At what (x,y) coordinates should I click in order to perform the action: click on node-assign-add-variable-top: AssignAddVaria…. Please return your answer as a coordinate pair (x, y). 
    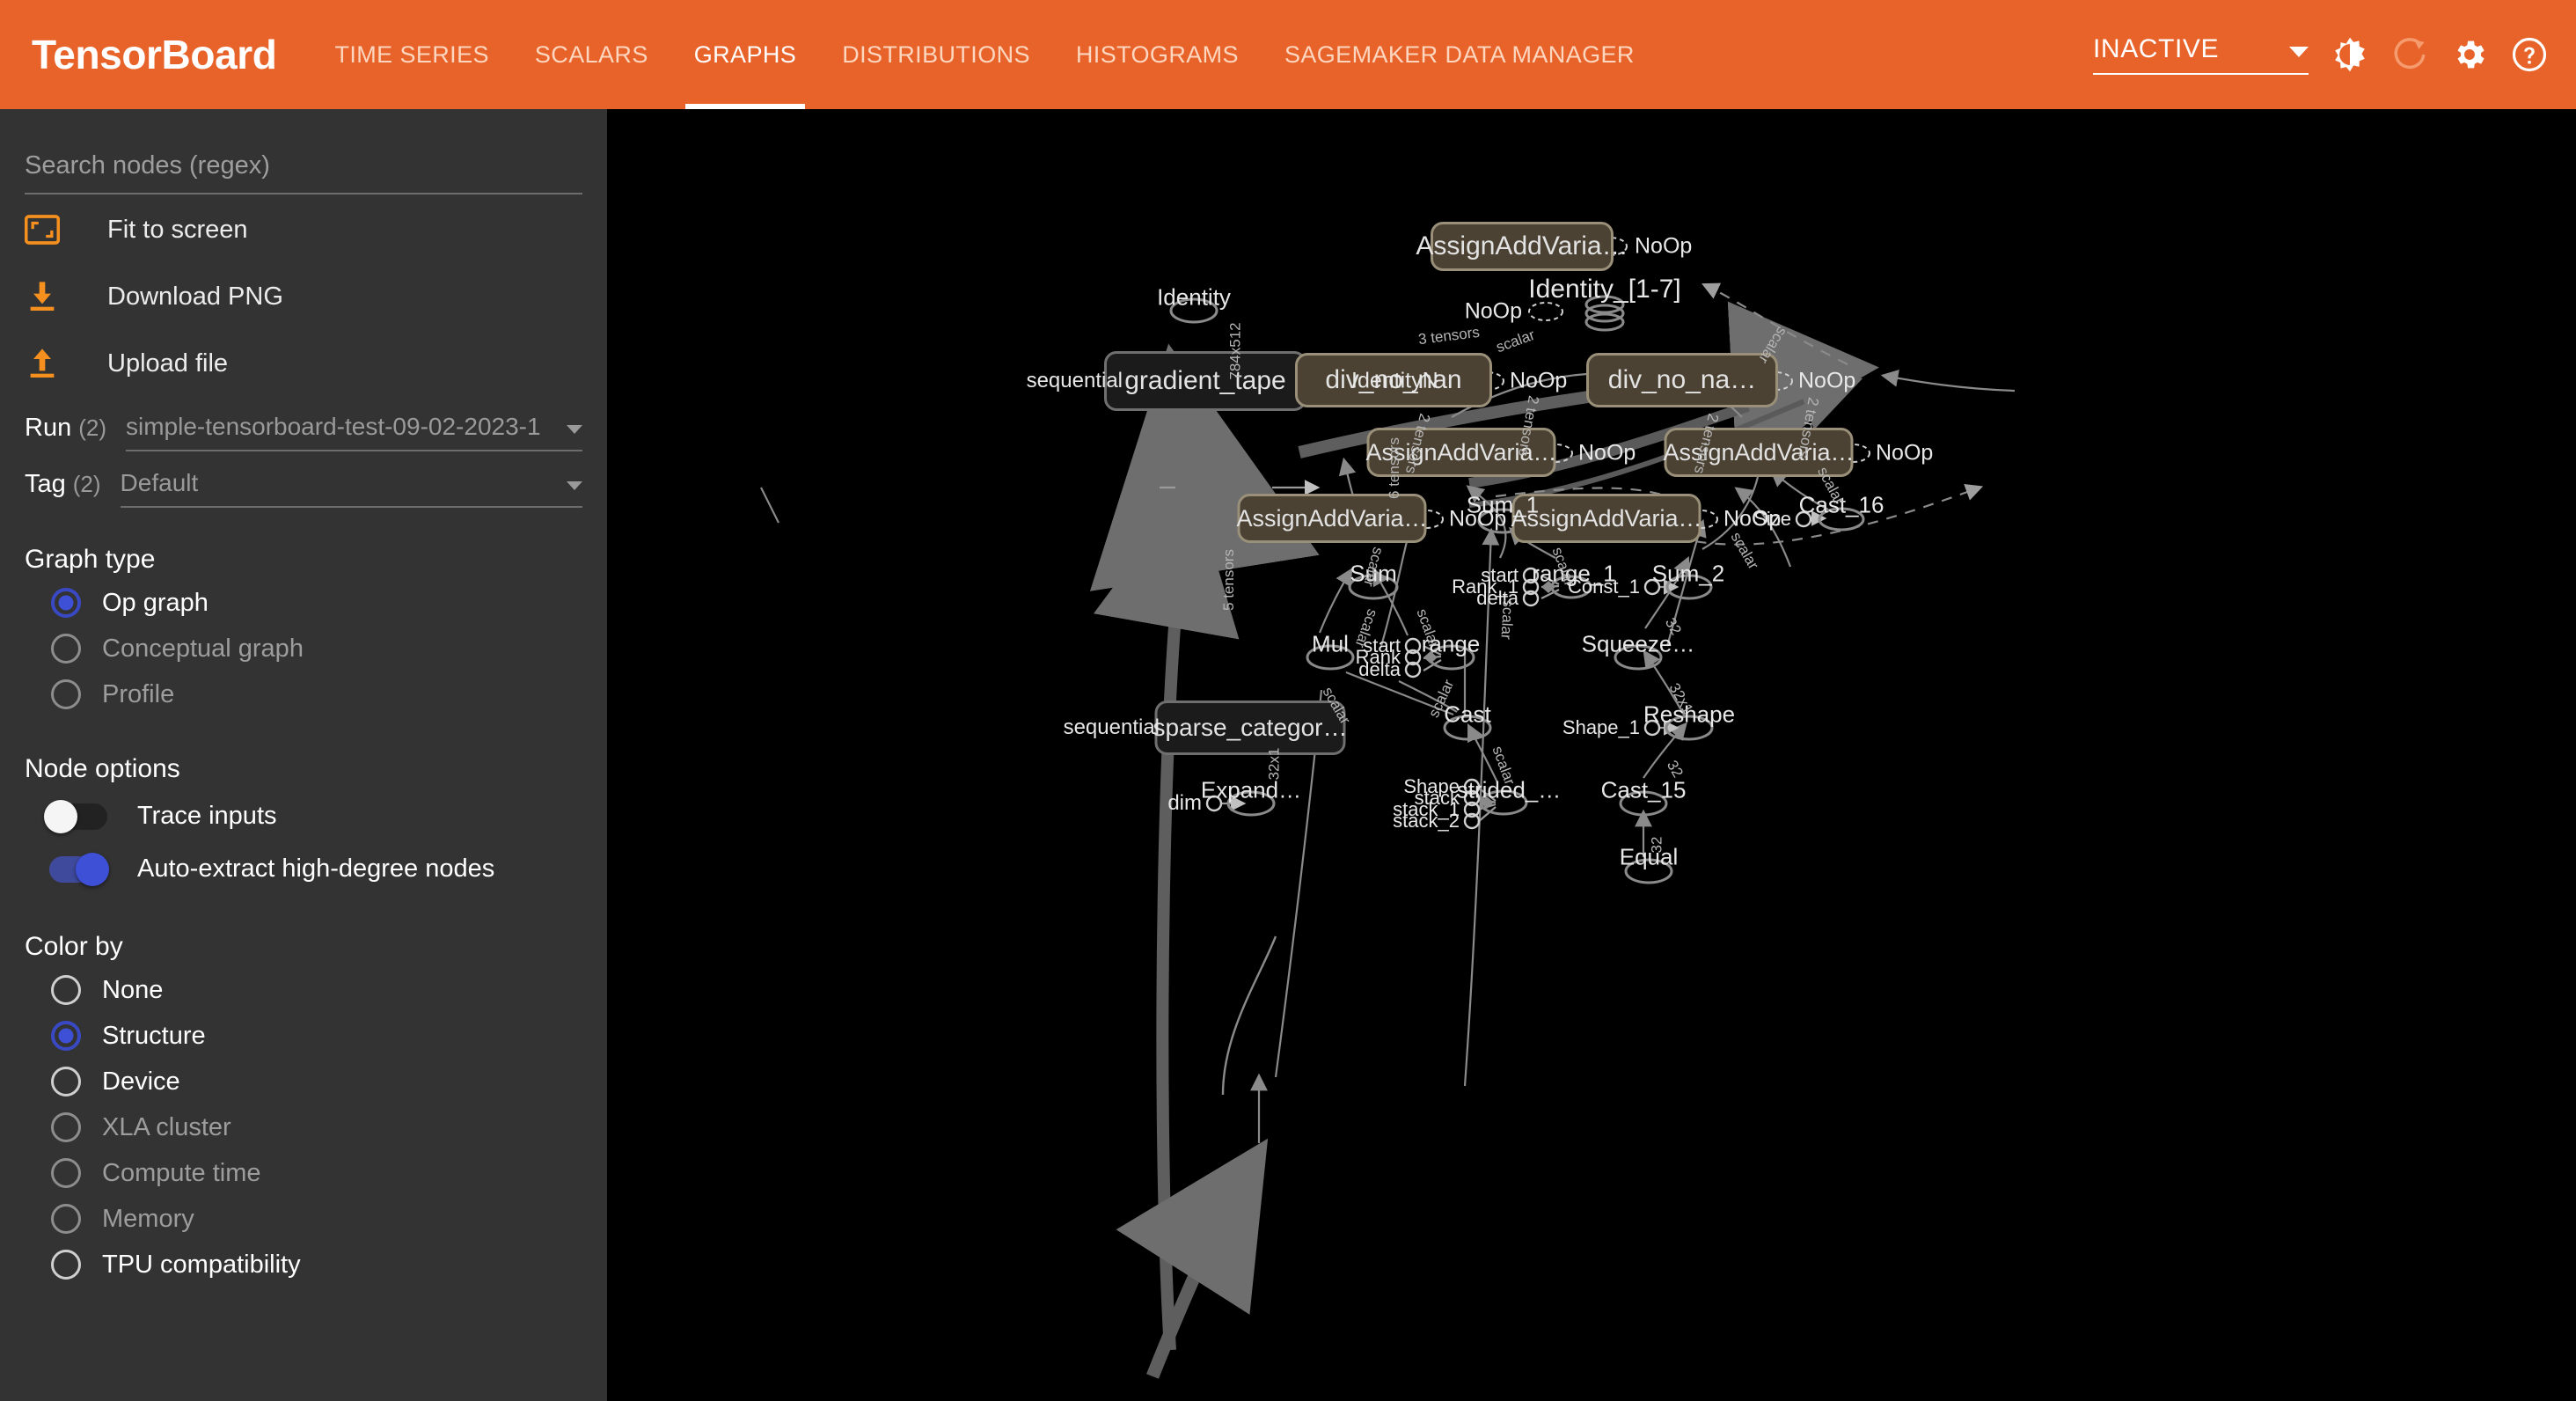
    Looking at the image, I should click on (1522, 246).